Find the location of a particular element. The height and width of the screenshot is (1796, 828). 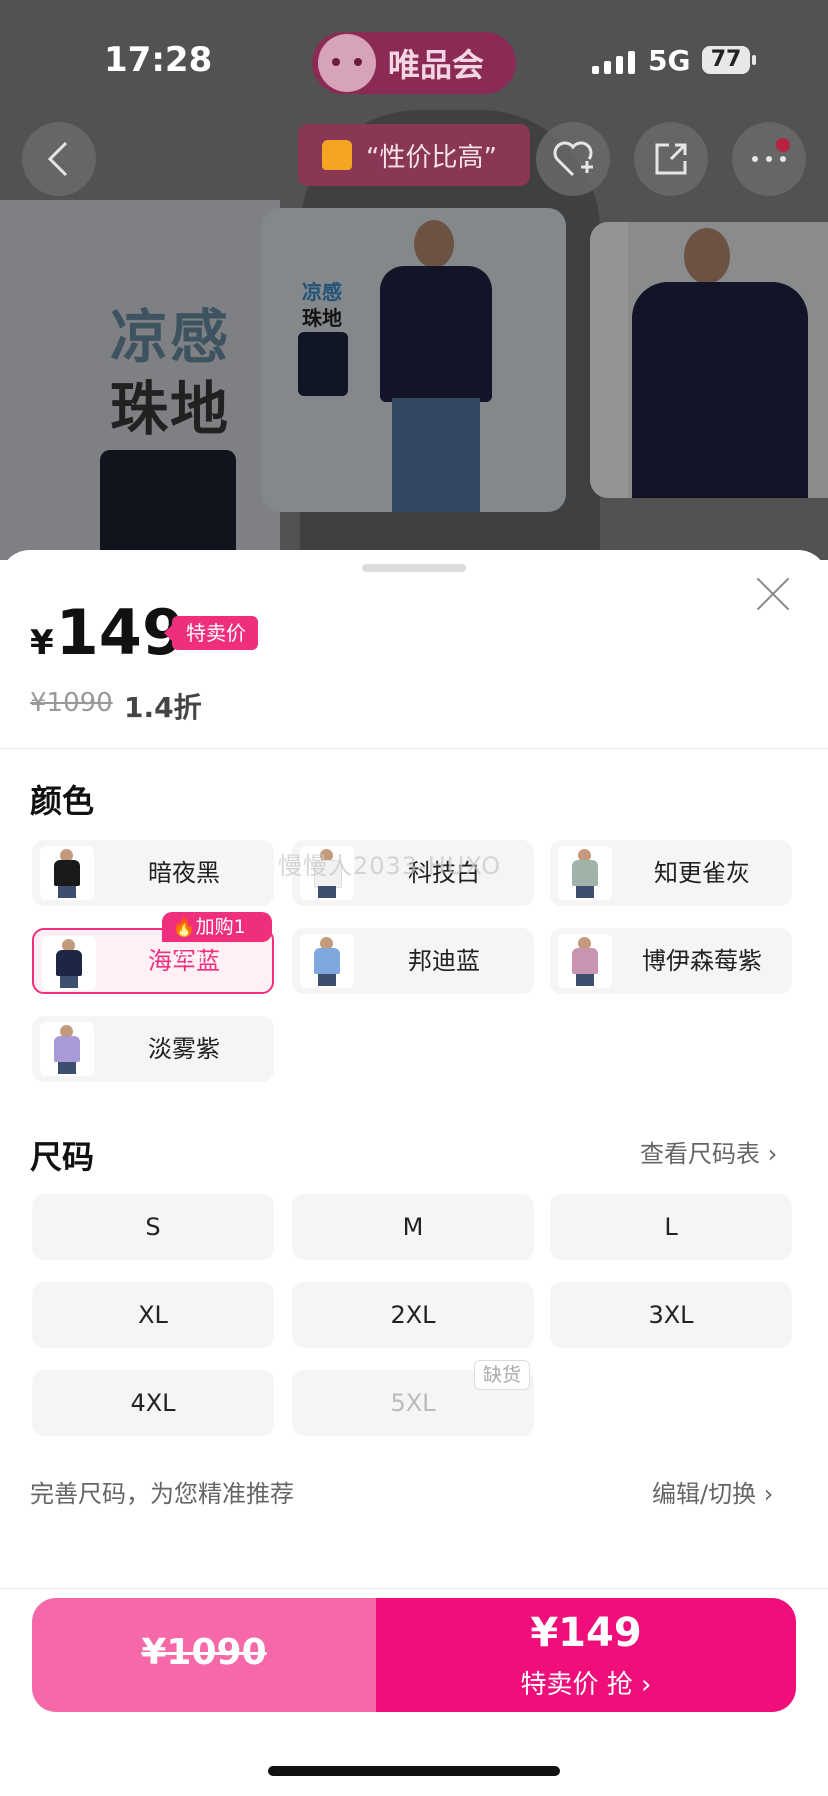

color-section-title: 颜色 is located at coordinates (62, 801).